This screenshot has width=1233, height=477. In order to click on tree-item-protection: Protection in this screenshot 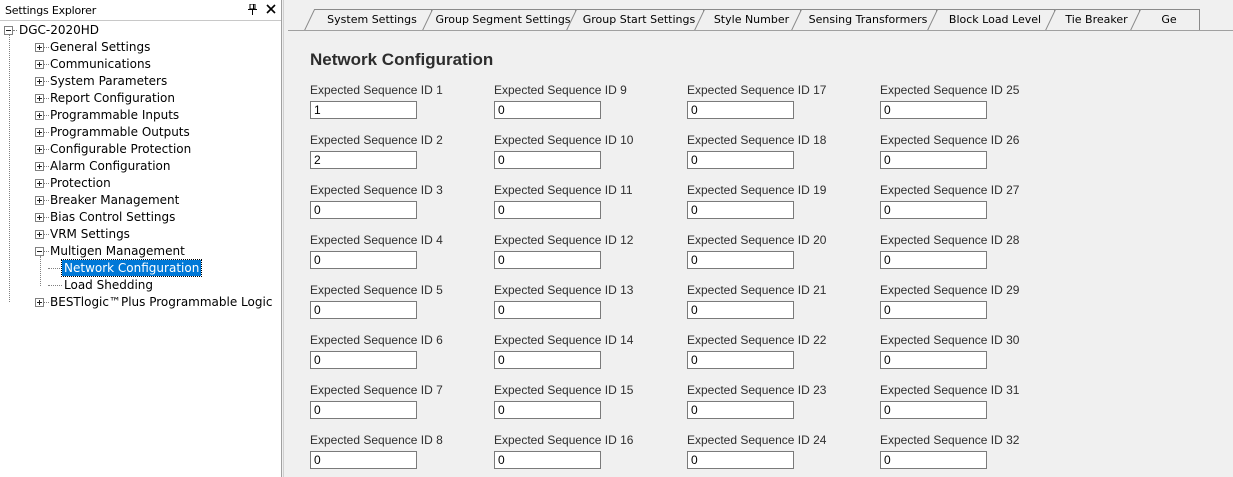, I will do `click(80, 183)`.